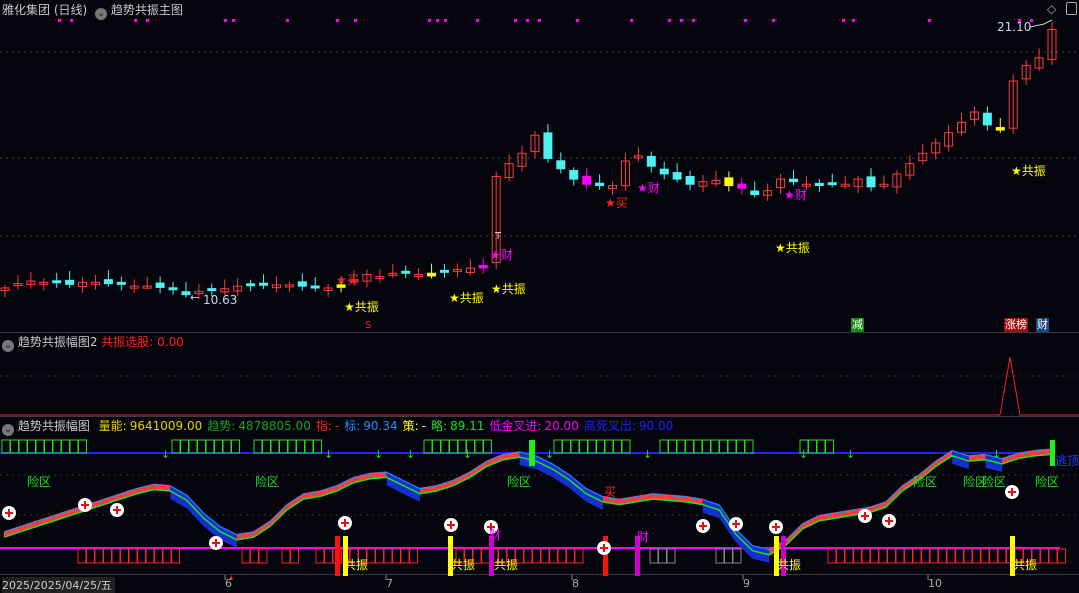  Describe the element at coordinates (389, 583) in the screenshot. I see `time-axis-month: 7` at that location.